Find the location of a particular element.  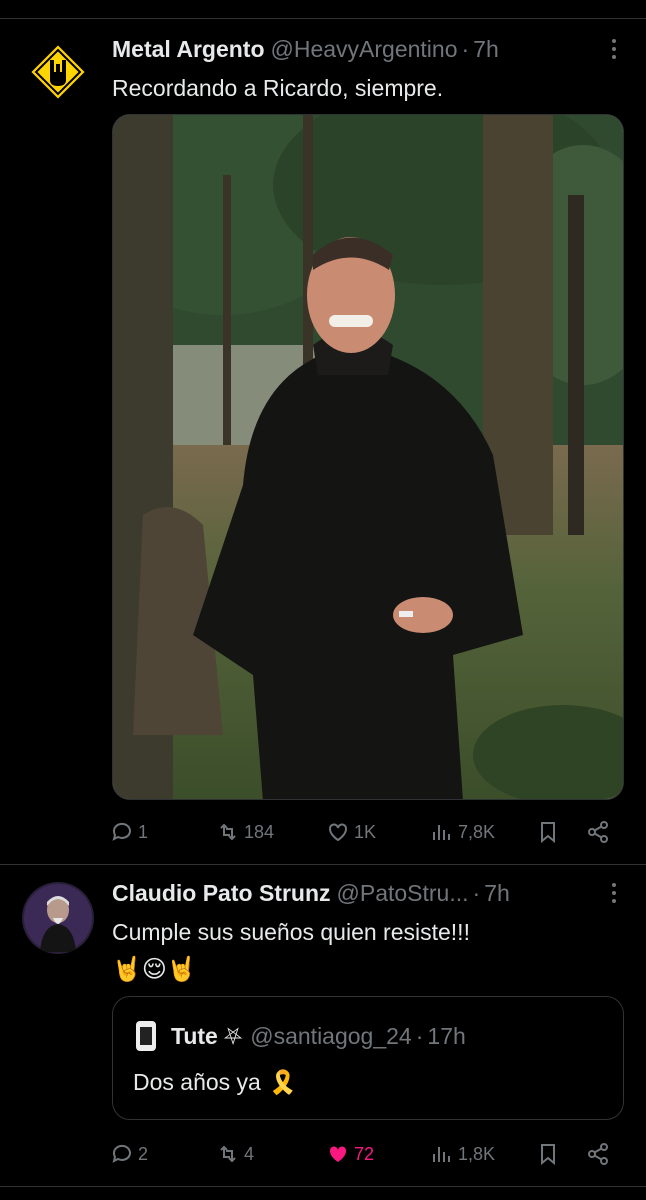

tweet-divider is located at coordinates (323, 864).